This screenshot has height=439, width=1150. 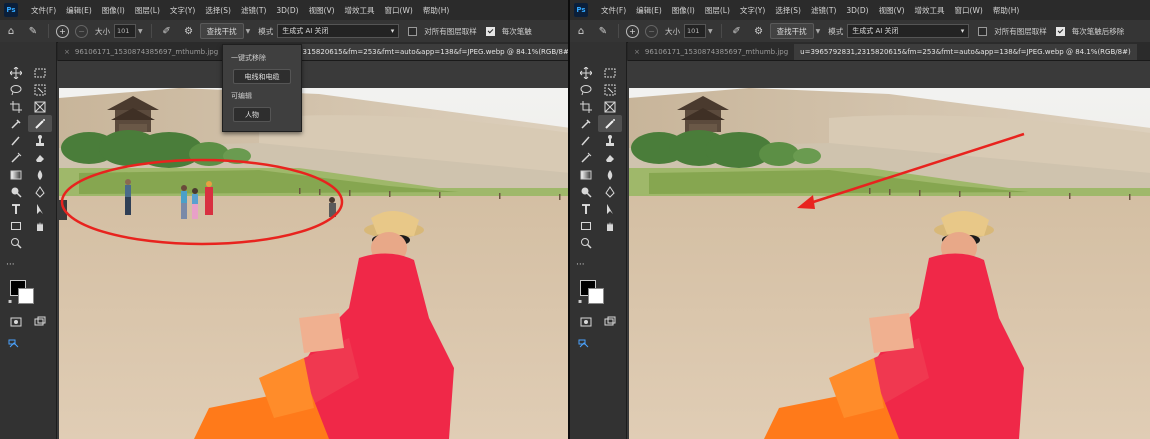 What do you see at coordinates (823, 10) in the screenshot?
I see `menu-filter: 滤镜(T)` at bounding box center [823, 10].